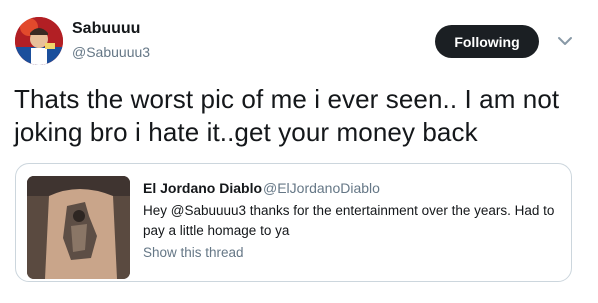  I want to click on avatar-image, so click(39, 41).